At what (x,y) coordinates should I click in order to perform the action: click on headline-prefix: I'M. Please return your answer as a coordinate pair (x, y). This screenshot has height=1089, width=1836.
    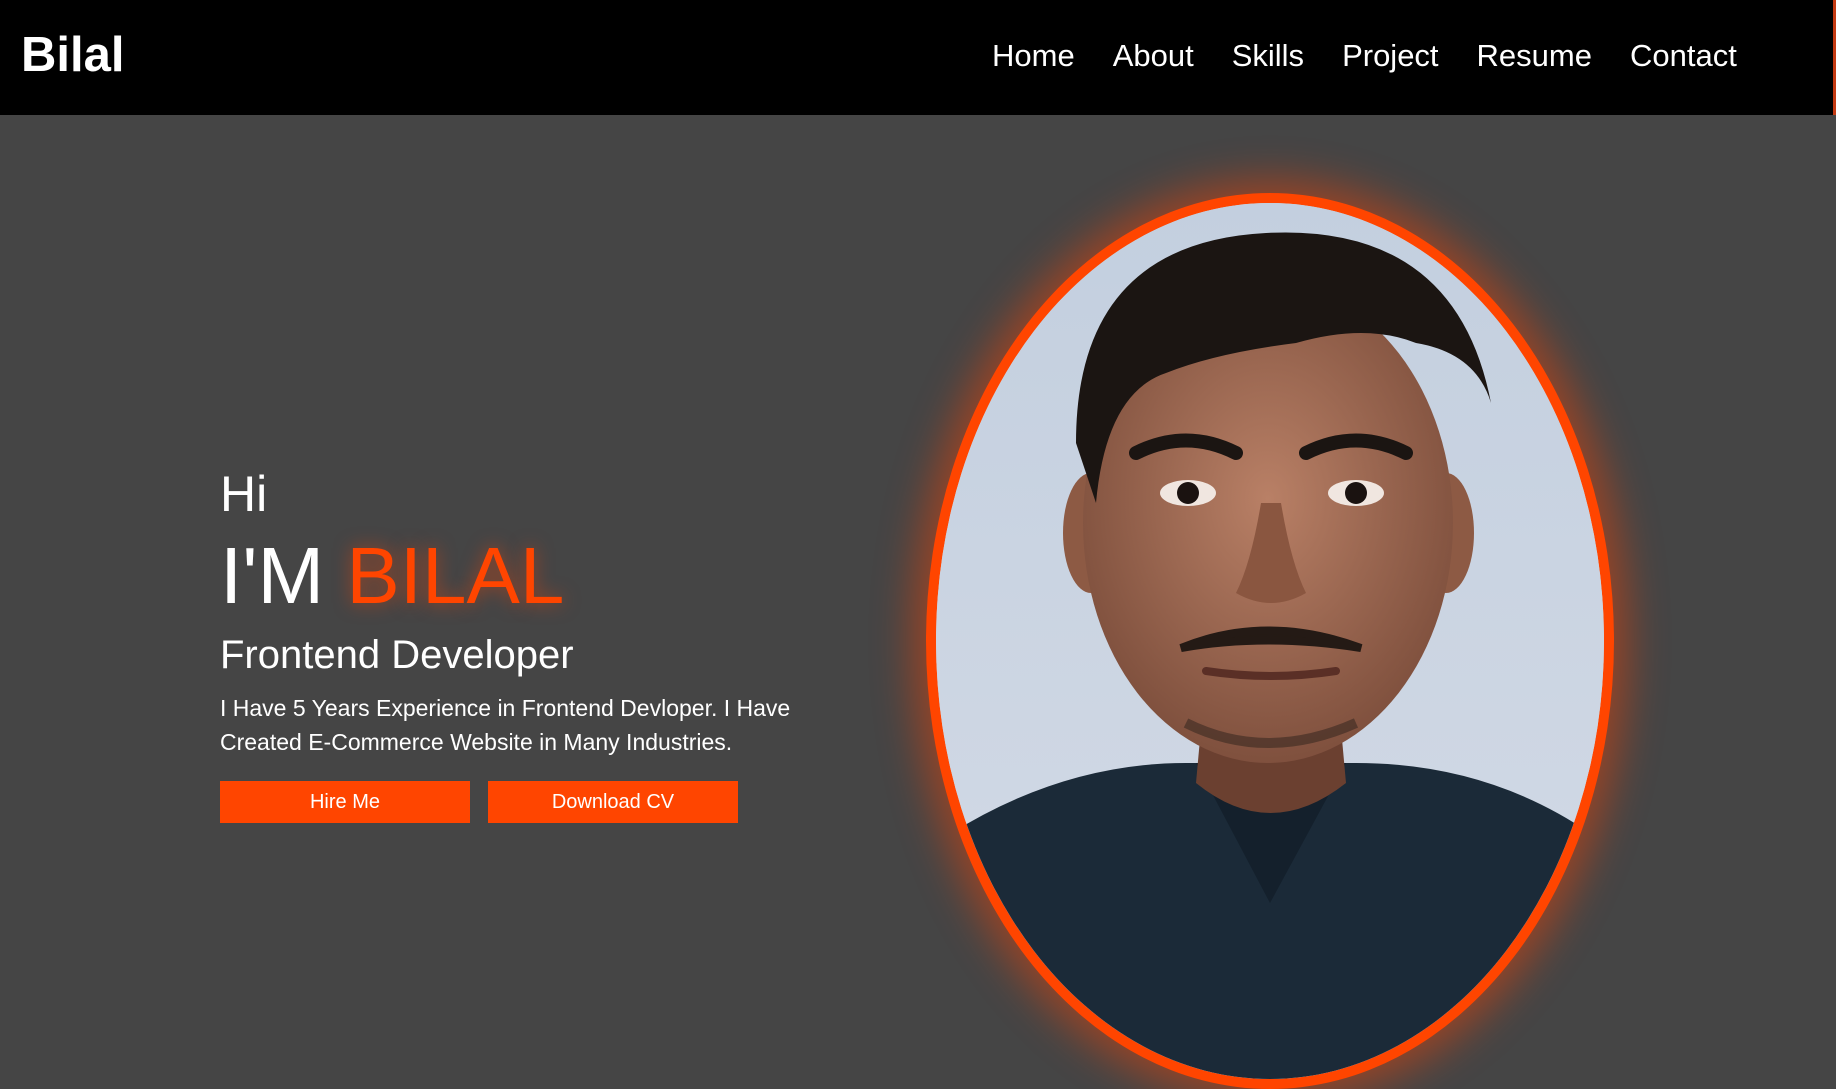
    Looking at the image, I should click on (272, 575).